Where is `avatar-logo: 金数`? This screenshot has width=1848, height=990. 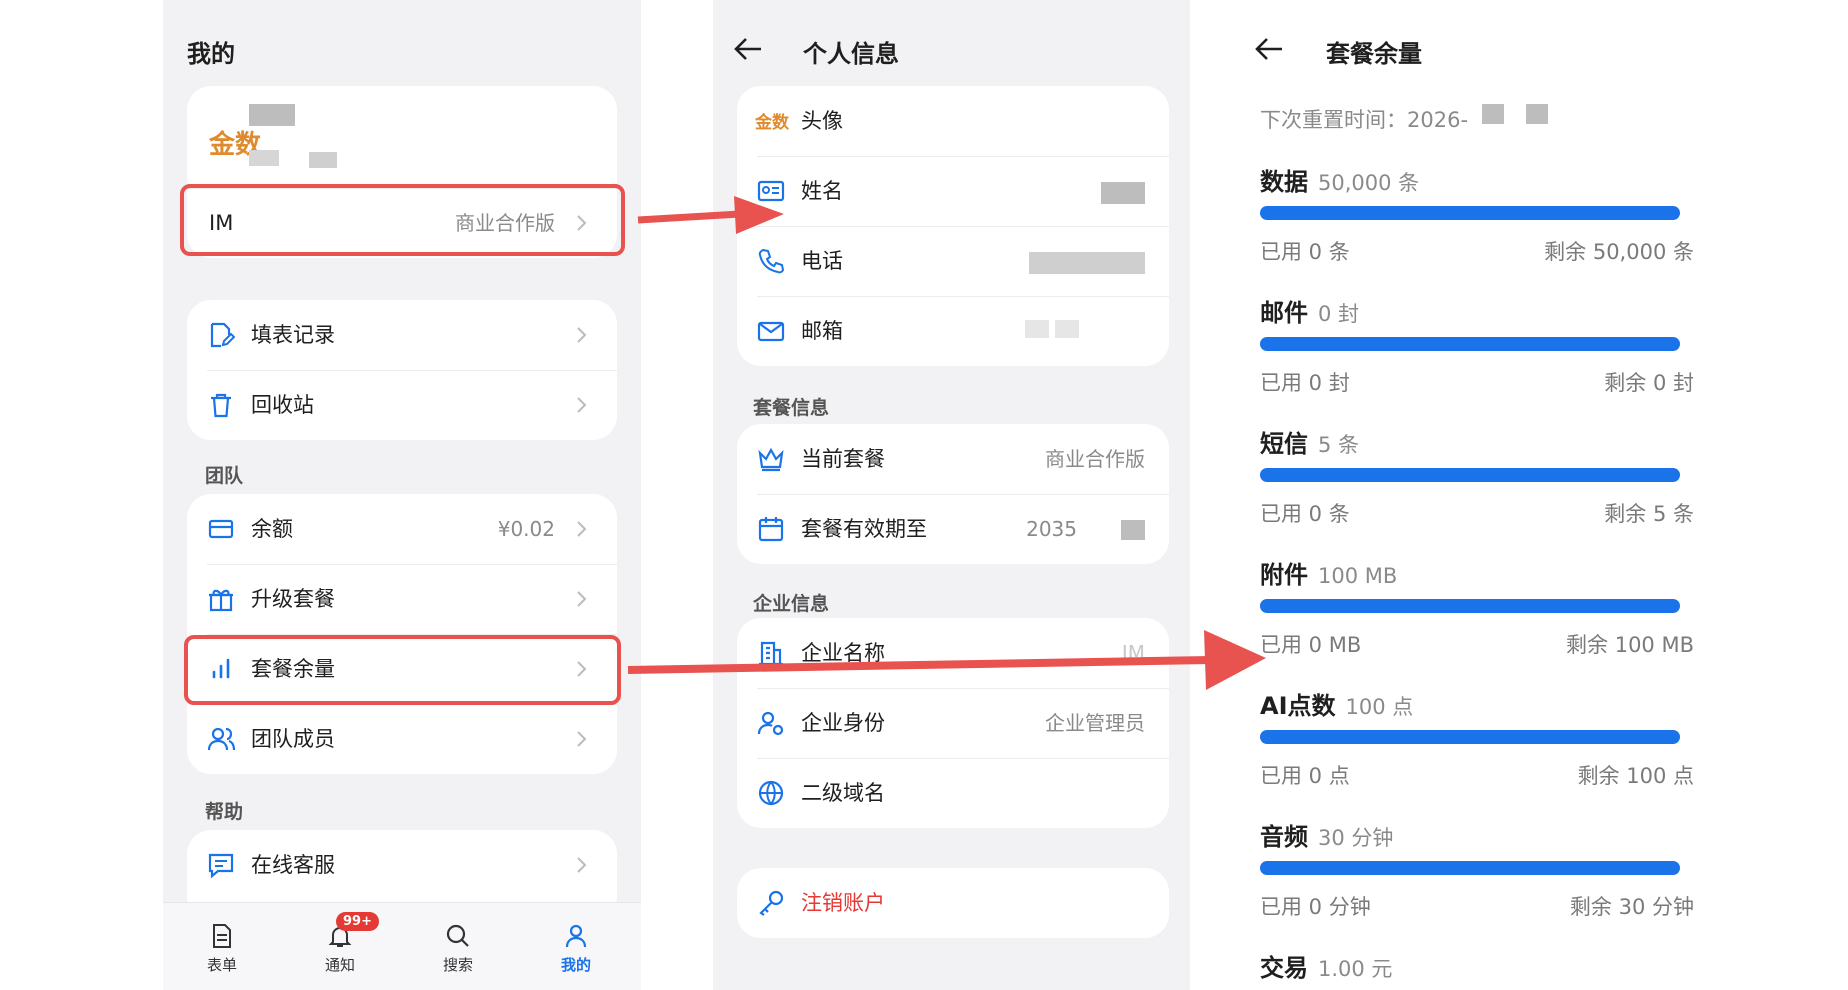
avatar-logo: 金数 is located at coordinates (772, 123).